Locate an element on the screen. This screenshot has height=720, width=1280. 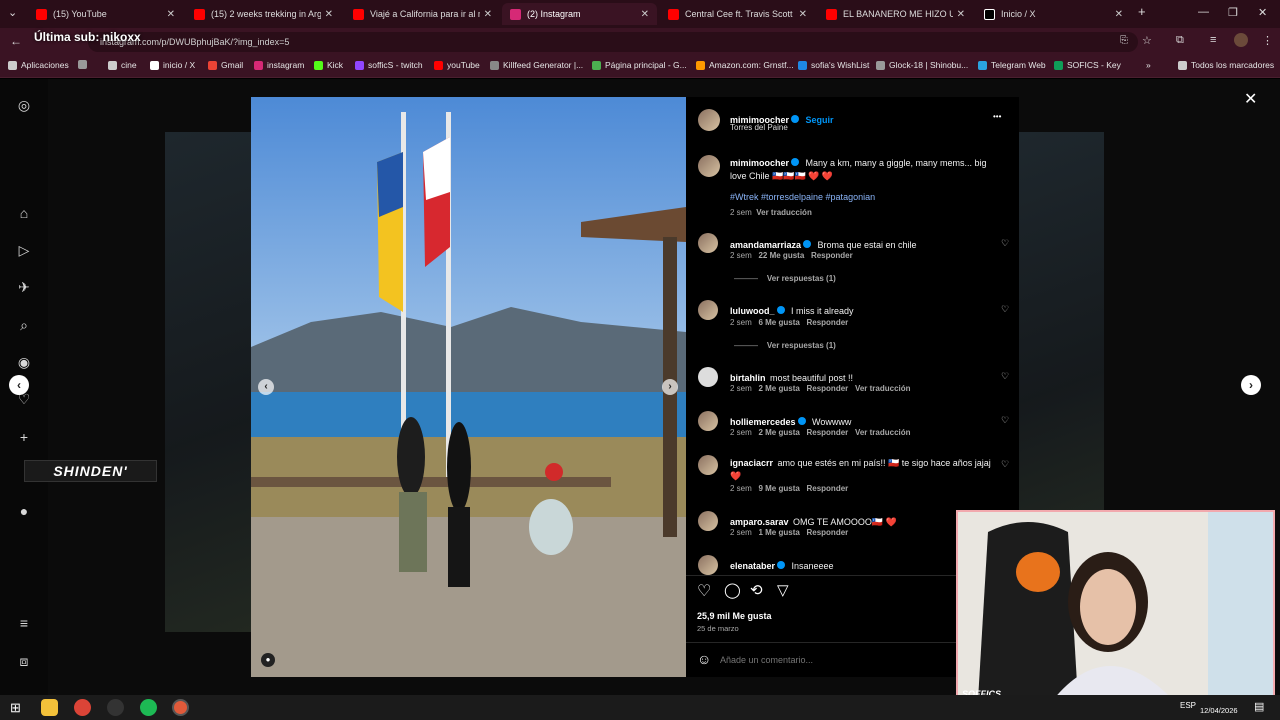
reels-icon: ▷ is located at coordinates (24, 250).